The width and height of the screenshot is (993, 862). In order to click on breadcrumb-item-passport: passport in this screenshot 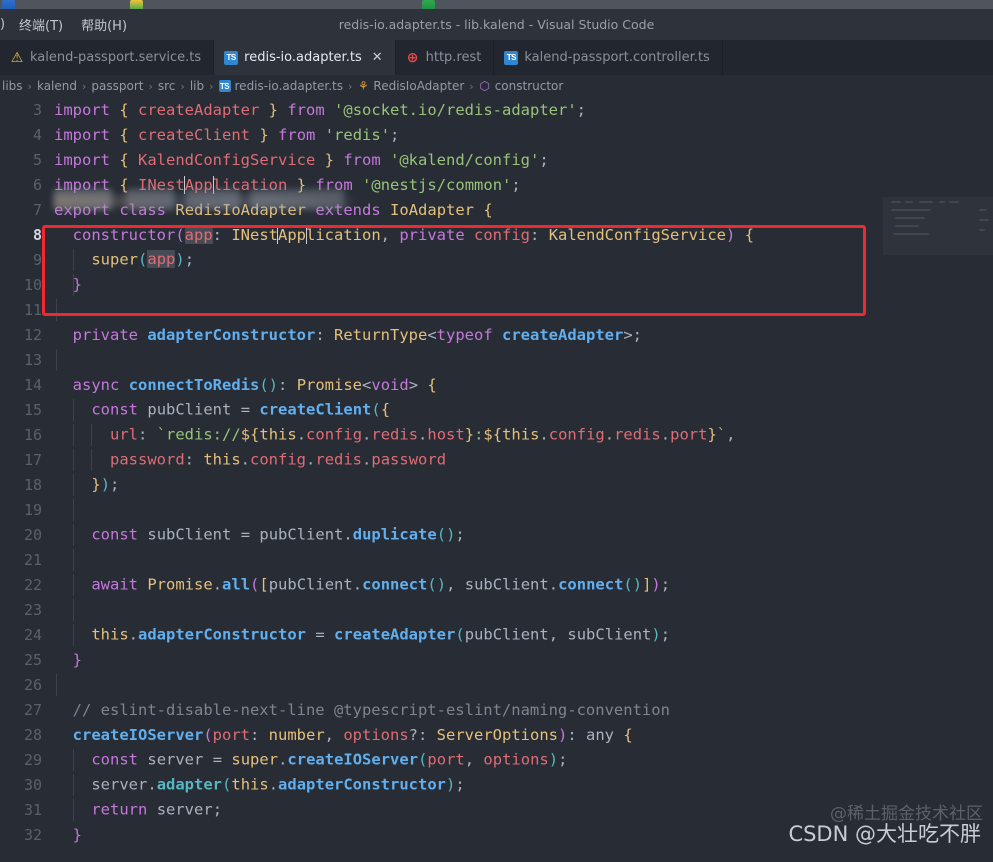, I will do `click(117, 86)`.